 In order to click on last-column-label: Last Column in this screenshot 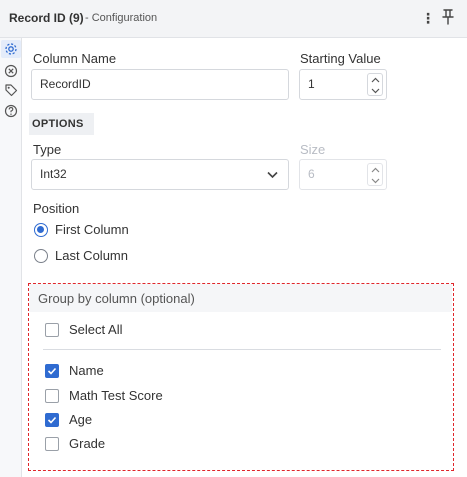, I will do `click(91, 255)`.